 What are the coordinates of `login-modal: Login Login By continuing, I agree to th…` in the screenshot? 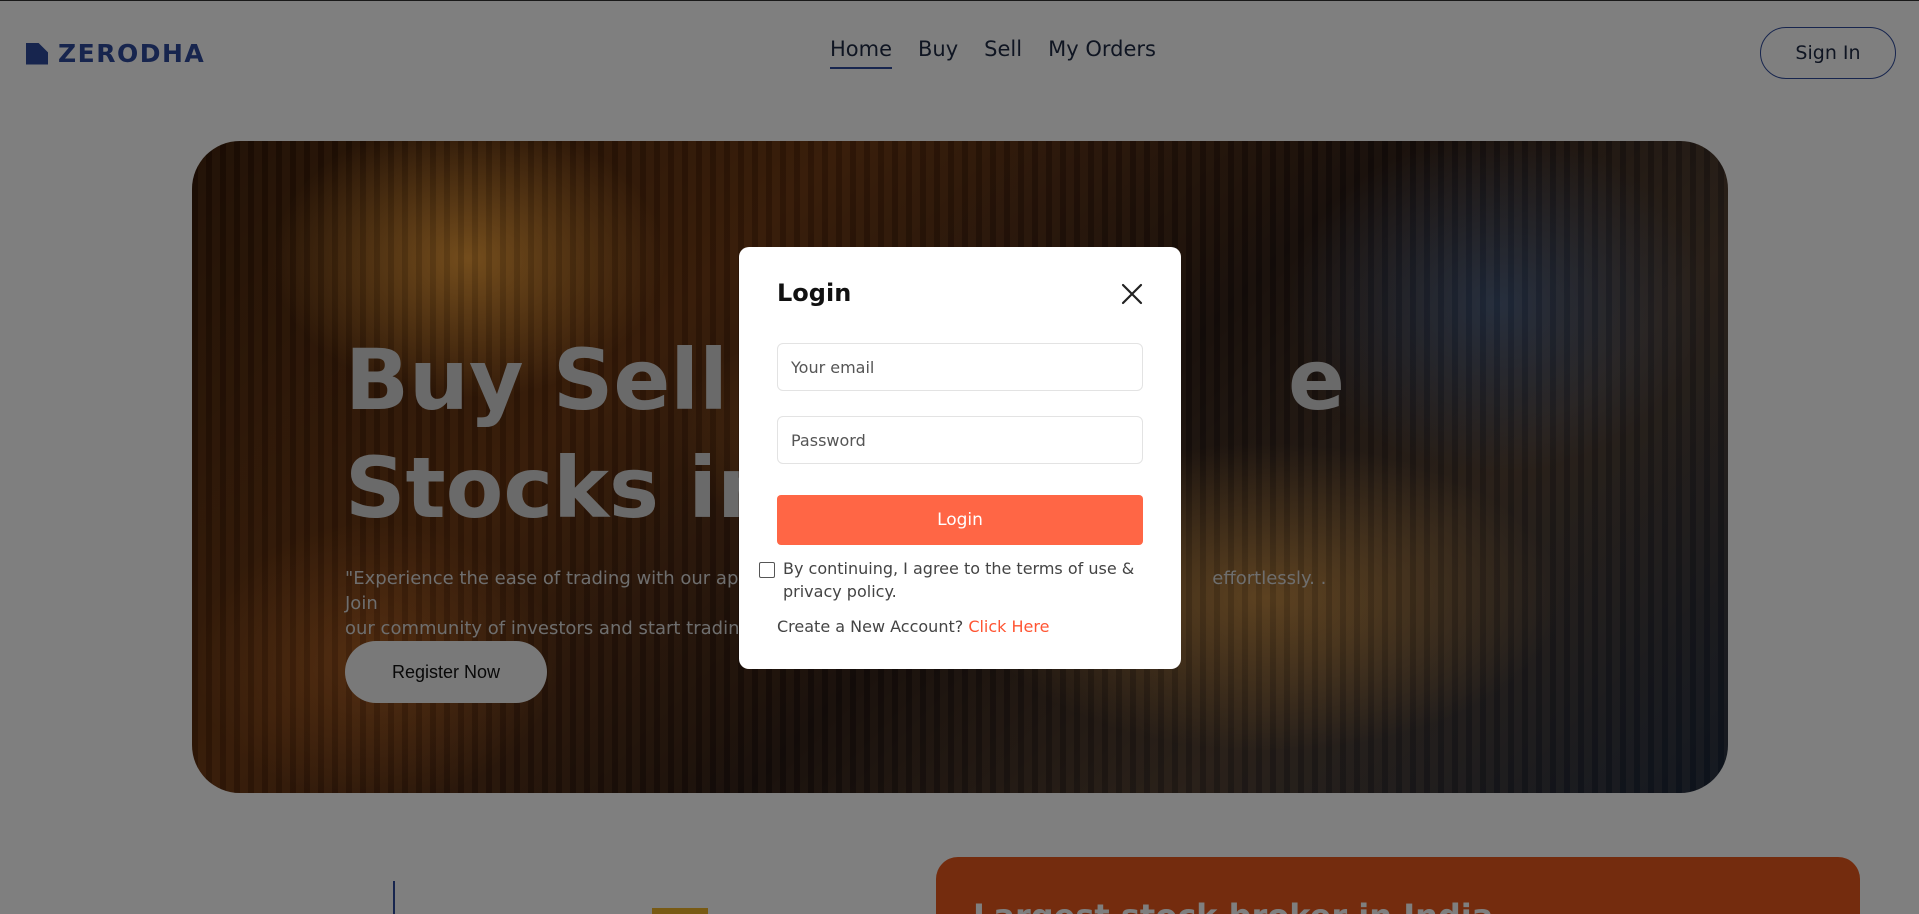 It's located at (960, 458).